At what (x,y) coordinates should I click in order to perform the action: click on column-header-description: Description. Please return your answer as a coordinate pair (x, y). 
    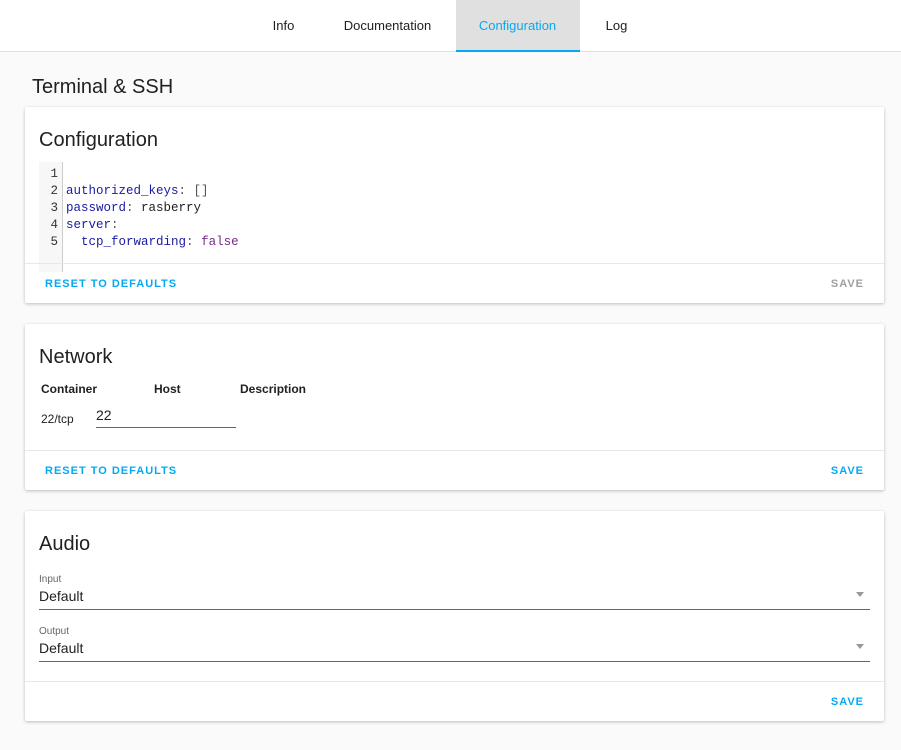
    Looking at the image, I should click on (273, 389).